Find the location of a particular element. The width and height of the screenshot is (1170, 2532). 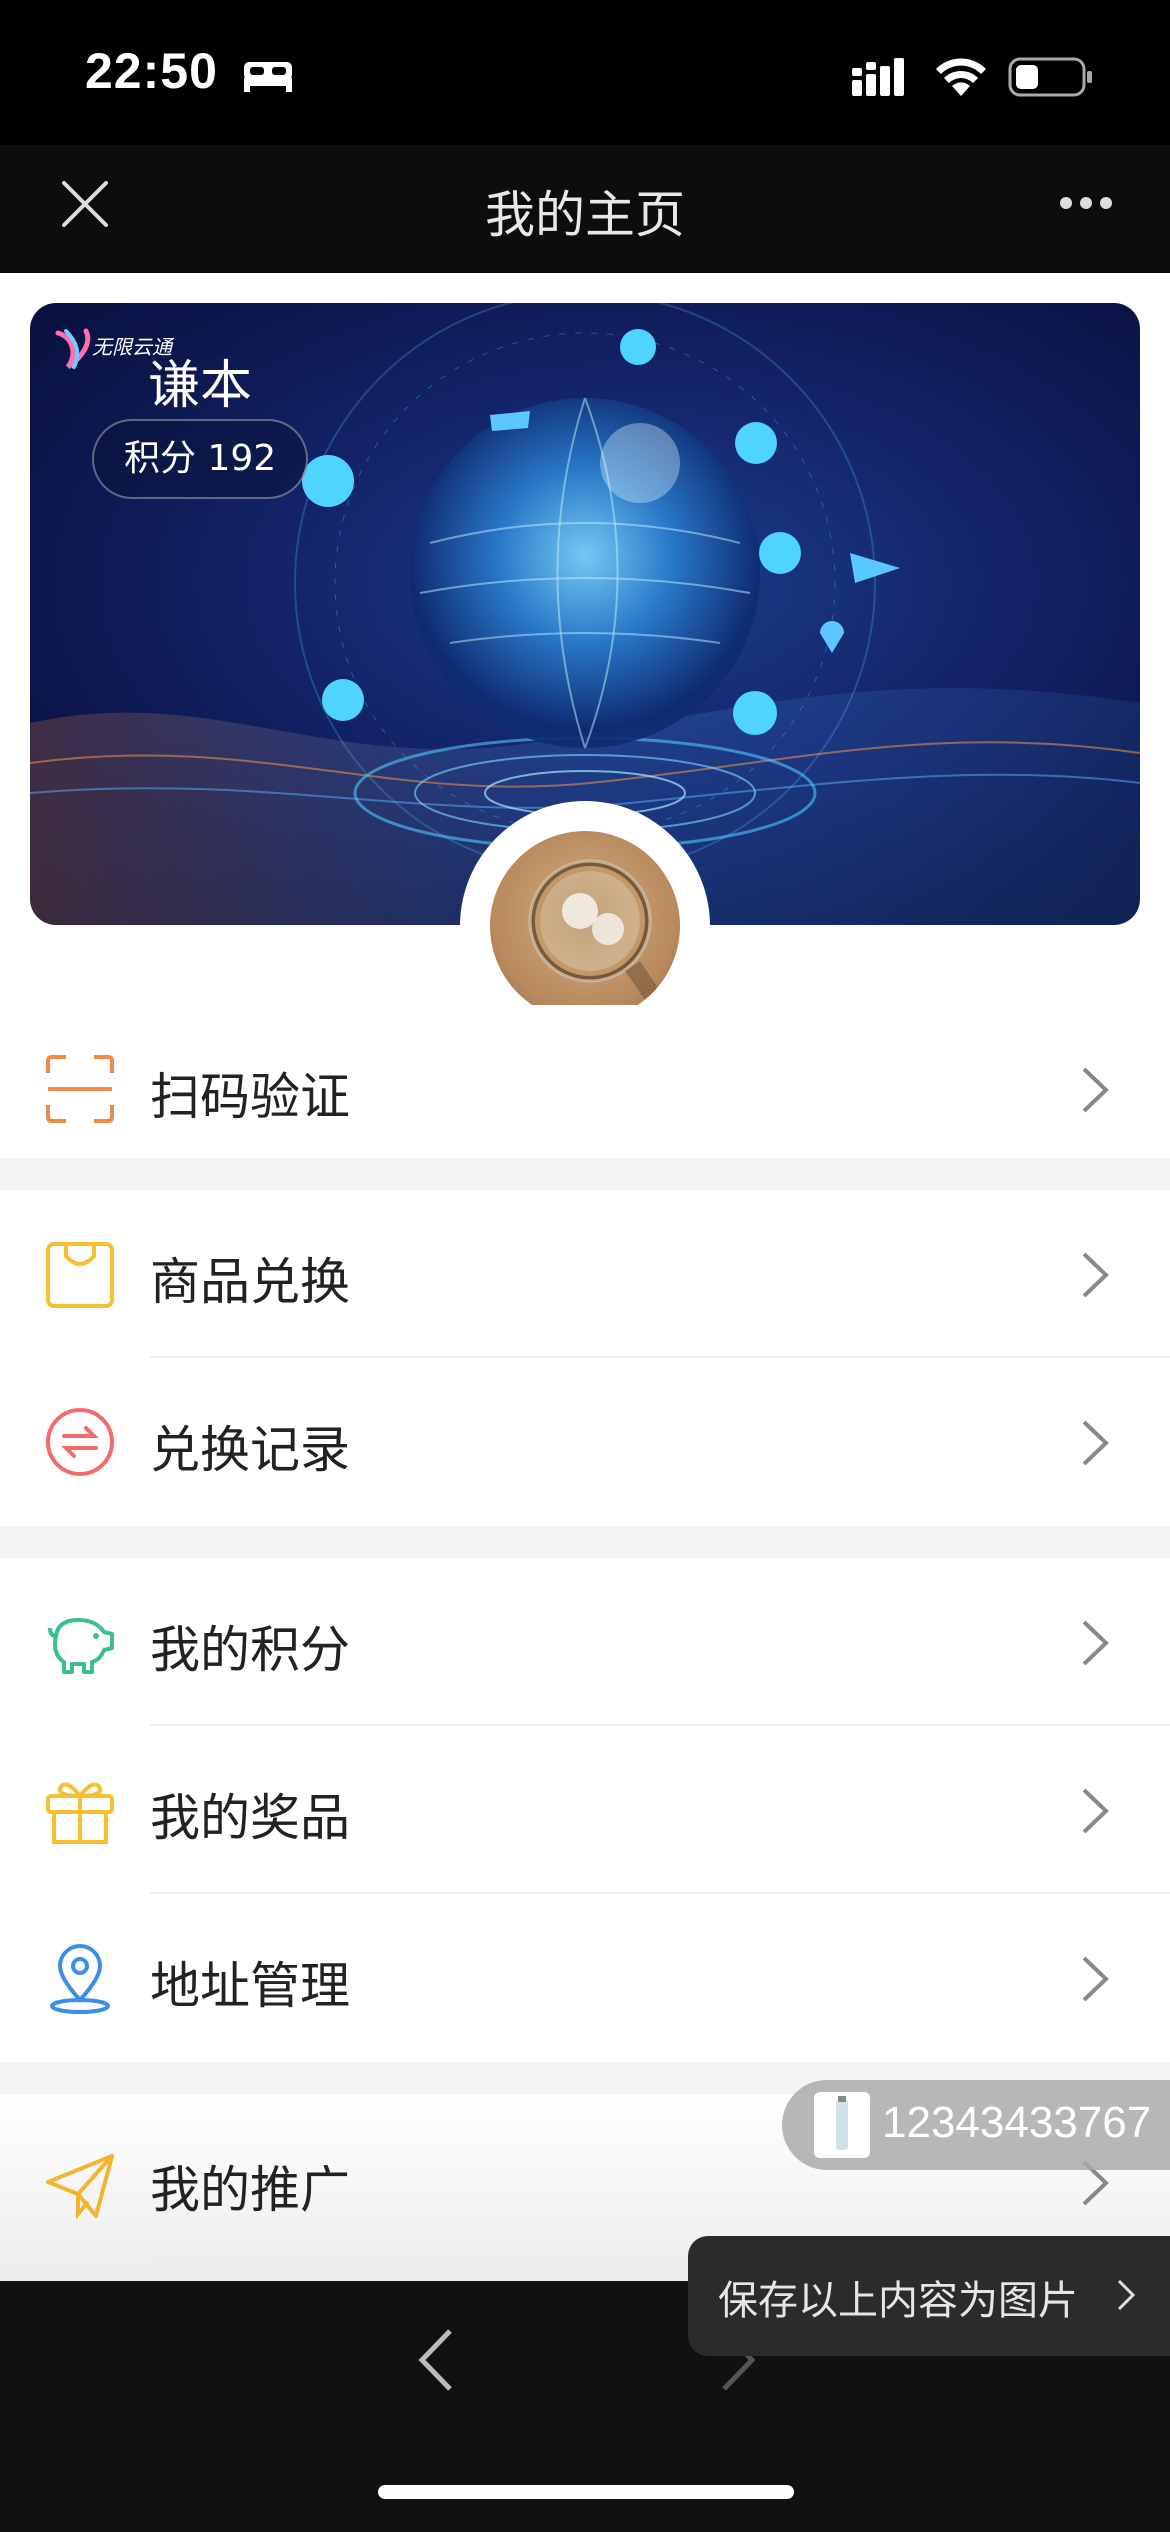

shopping-bag-icon is located at coordinates (80, 1275).